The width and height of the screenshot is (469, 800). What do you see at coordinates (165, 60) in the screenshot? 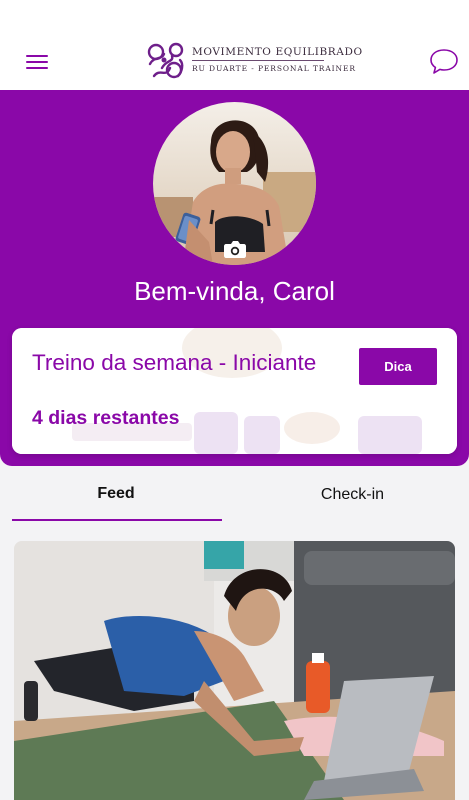
I see `logo-emblem-icon` at bounding box center [165, 60].